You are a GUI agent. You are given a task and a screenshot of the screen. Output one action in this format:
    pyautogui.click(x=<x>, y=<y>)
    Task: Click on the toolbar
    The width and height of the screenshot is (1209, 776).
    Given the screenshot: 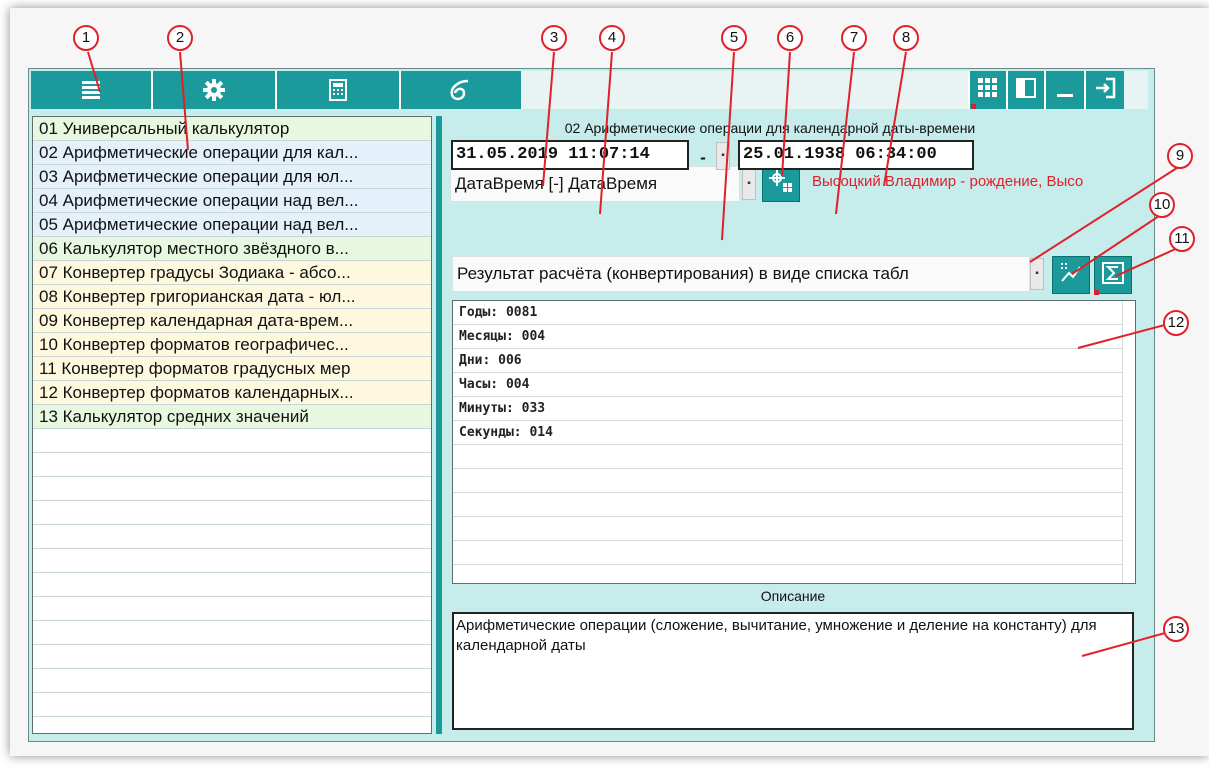 What is the action you would take?
    pyautogui.click(x=589, y=90)
    